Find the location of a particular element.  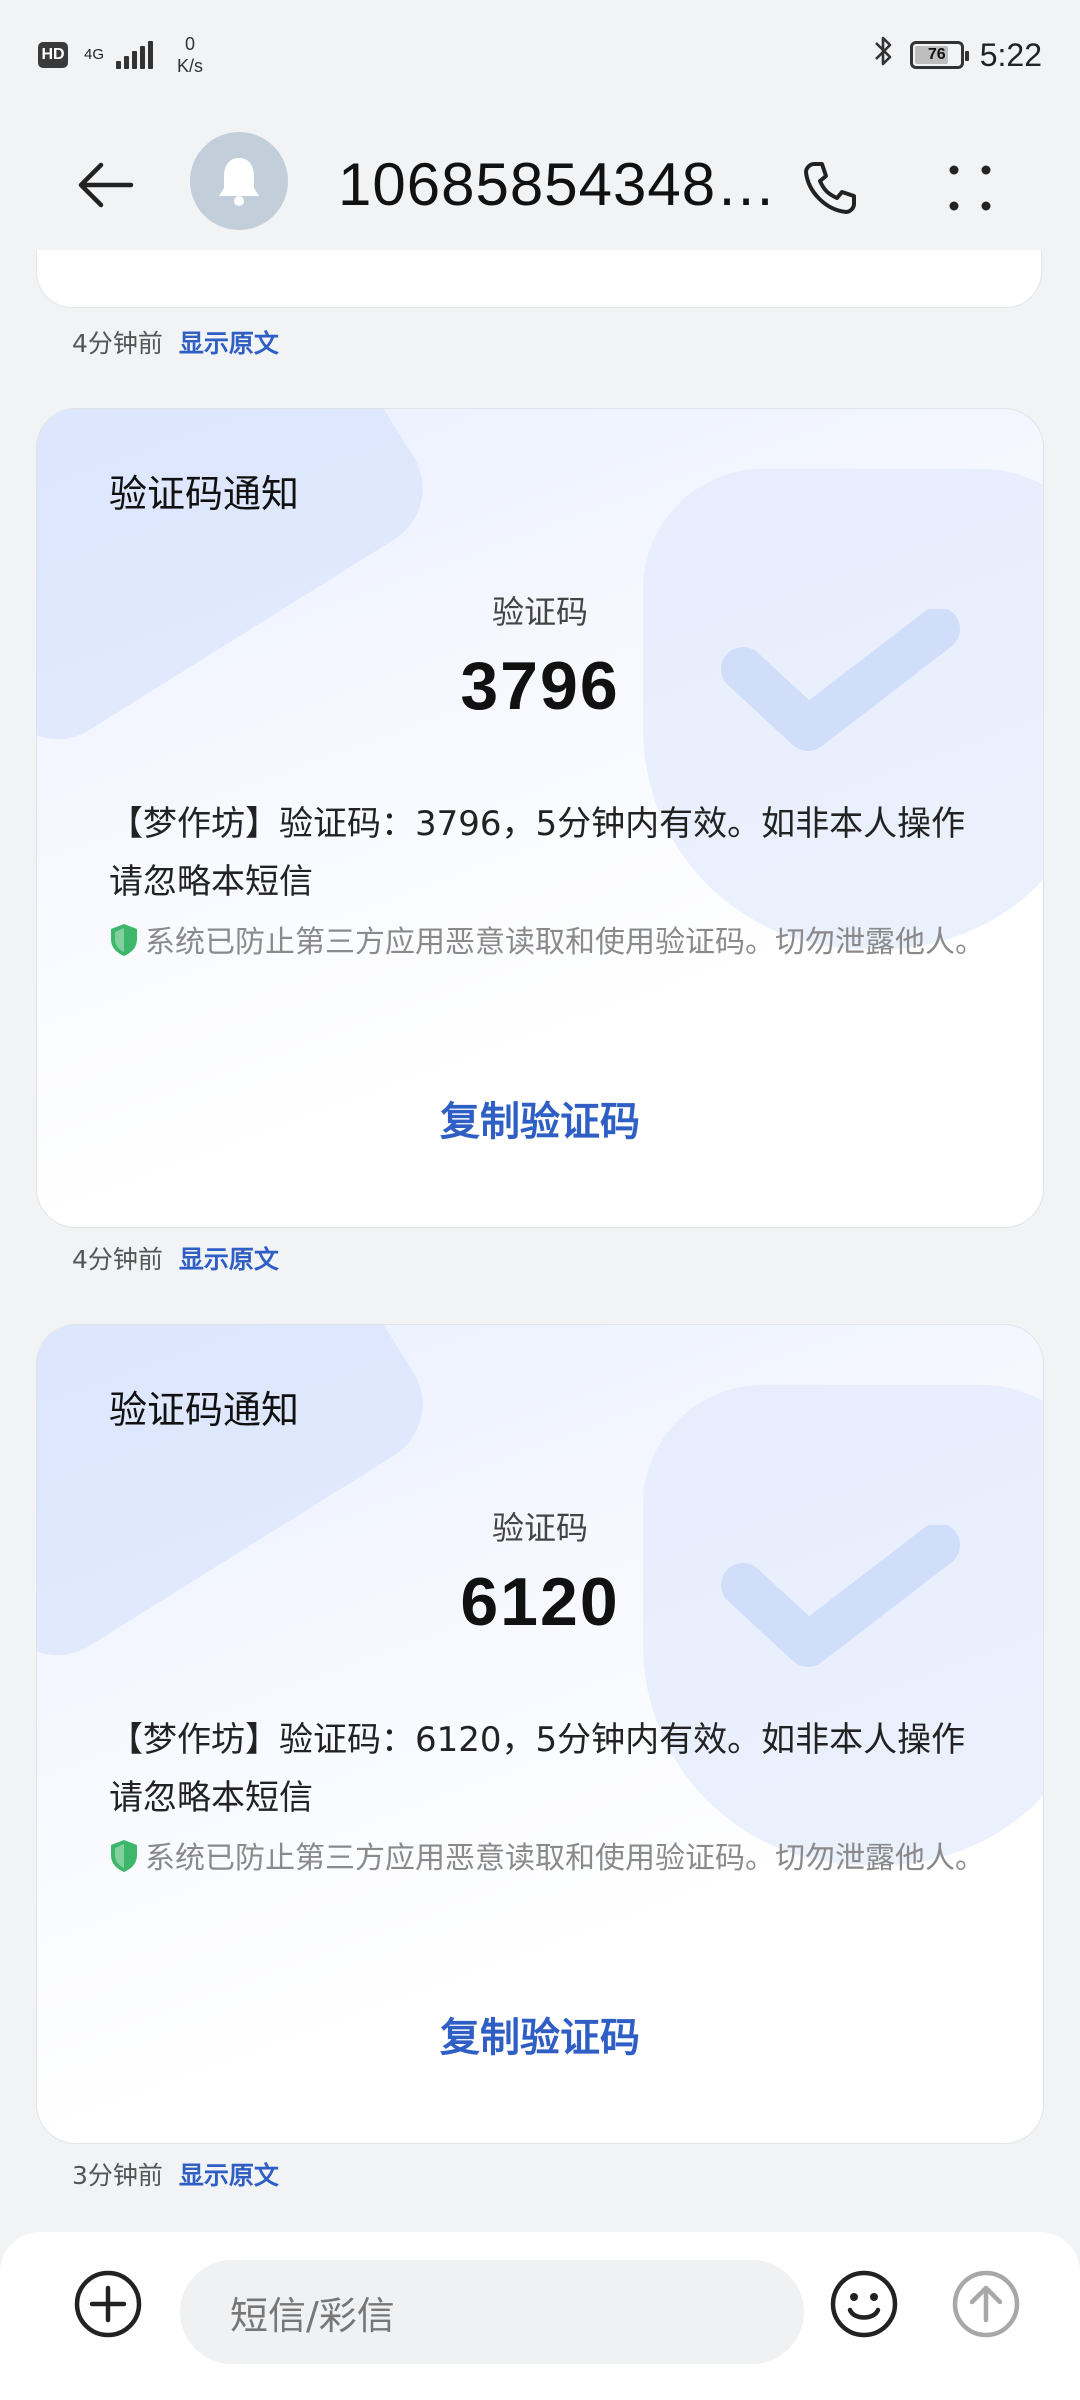

network-type: 4G is located at coordinates (94, 54).